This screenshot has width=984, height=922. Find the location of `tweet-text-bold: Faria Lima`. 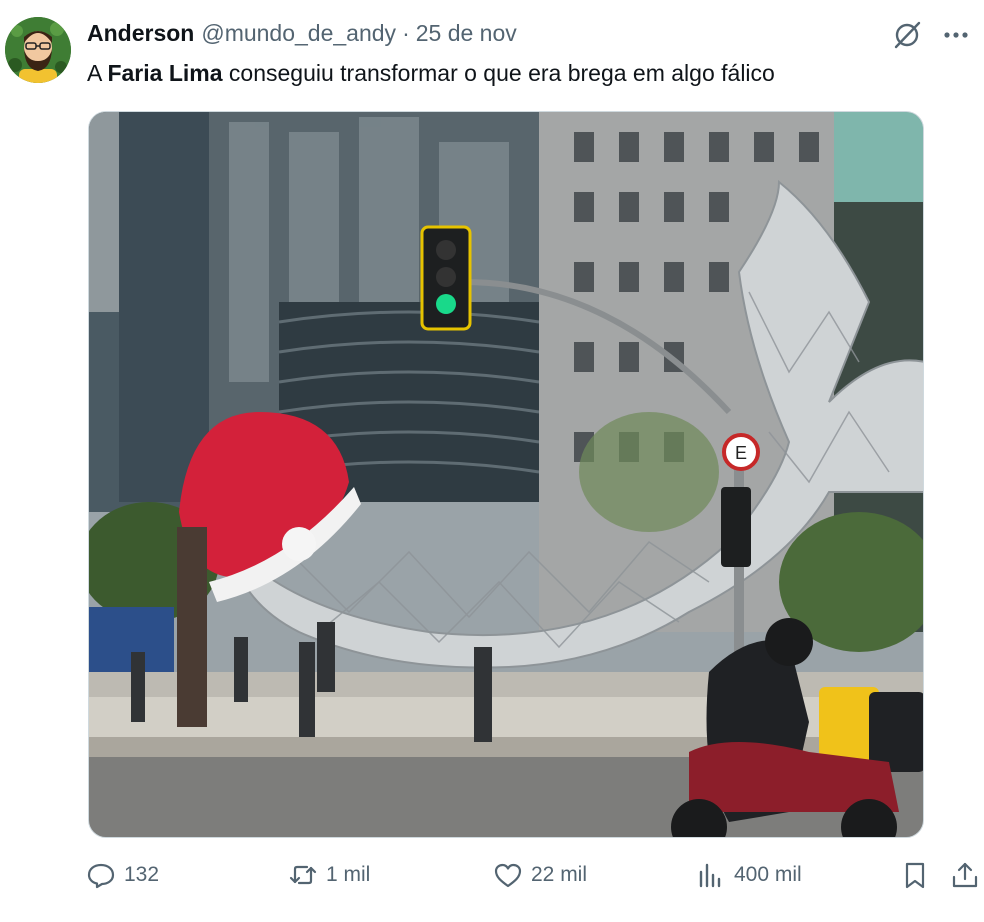

tweet-text-bold: Faria Lima is located at coordinates (164, 73).